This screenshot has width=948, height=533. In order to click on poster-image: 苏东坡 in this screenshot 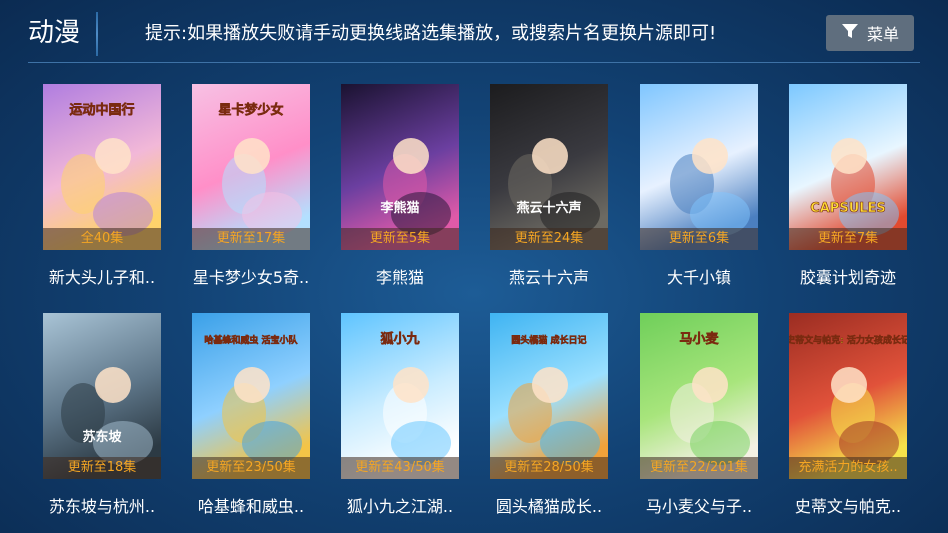, I will do `click(102, 396)`.